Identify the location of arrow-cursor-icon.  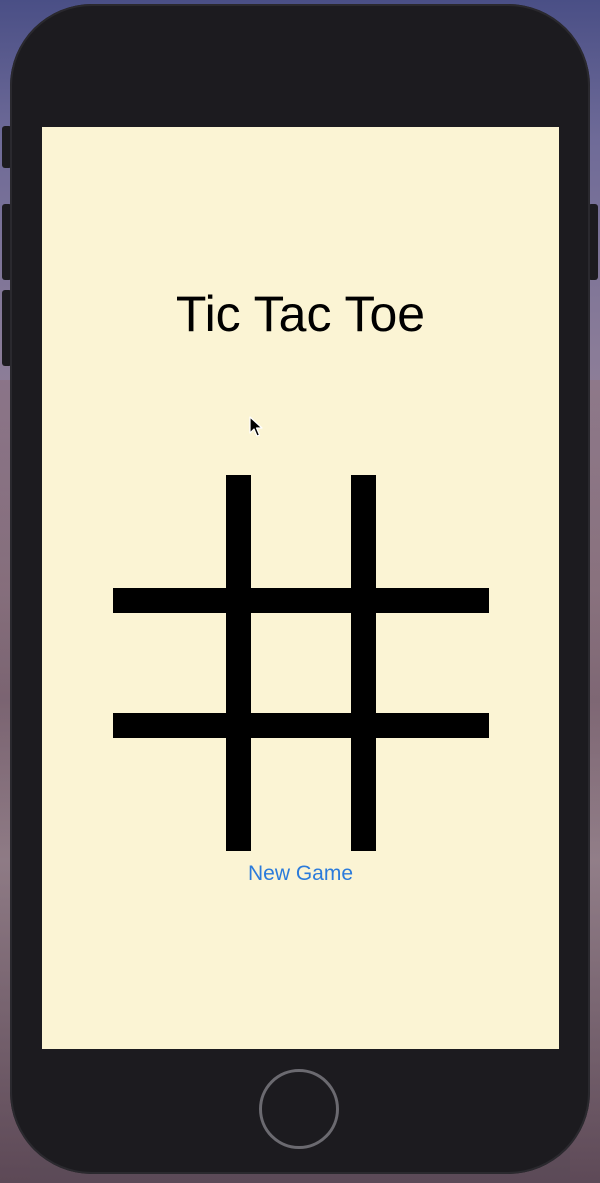
(256, 426).